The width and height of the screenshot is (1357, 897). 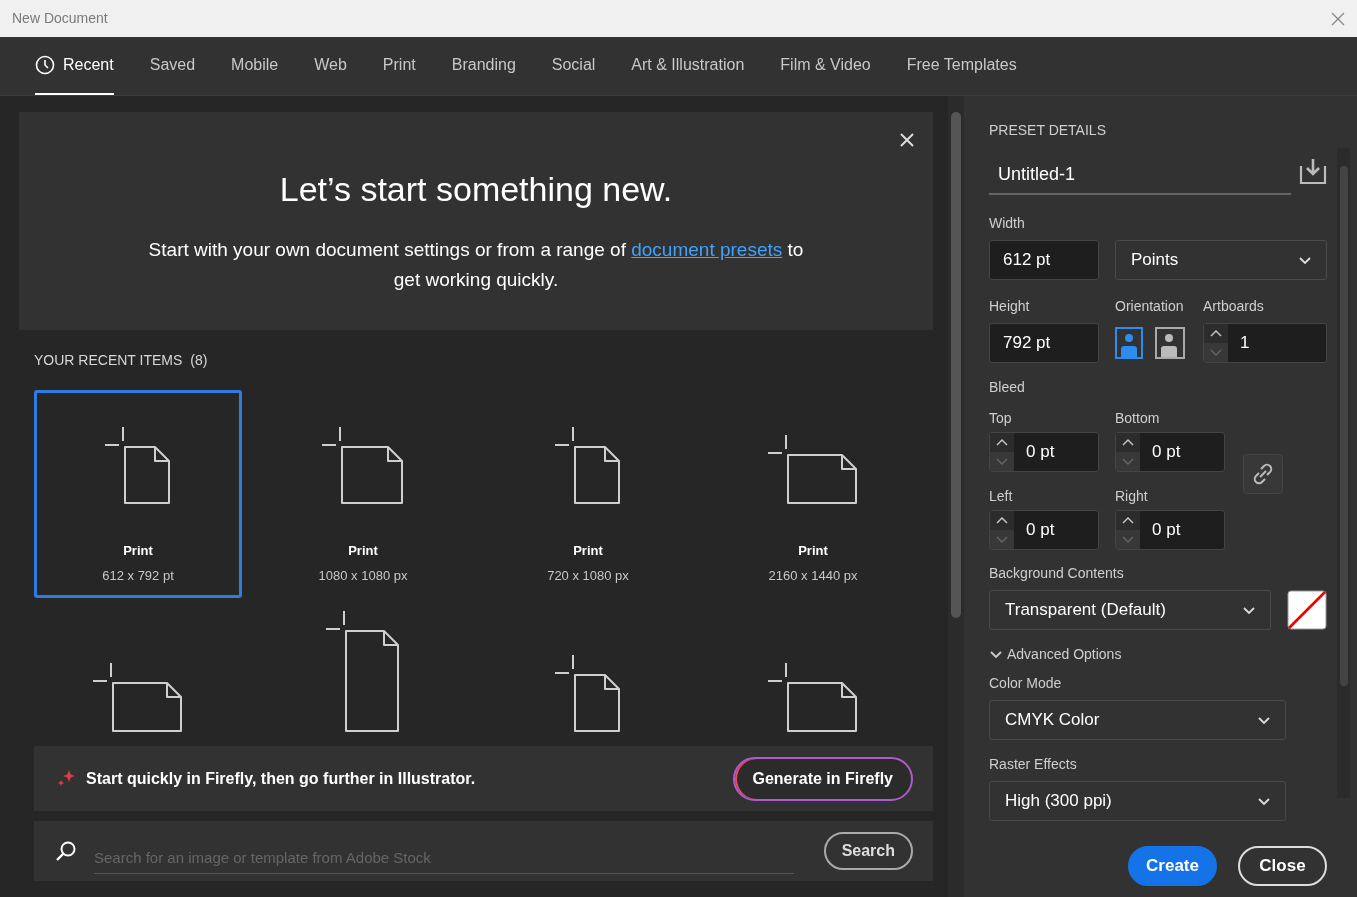 I want to click on firefly-text: Start quickly in Firefly, then go further in Illustrator., so click(x=281, y=778).